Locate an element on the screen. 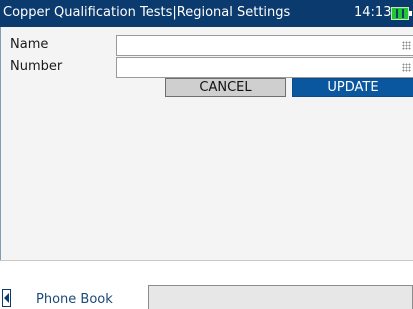 The image size is (413, 309). tab-empty is located at coordinates (280, 297).